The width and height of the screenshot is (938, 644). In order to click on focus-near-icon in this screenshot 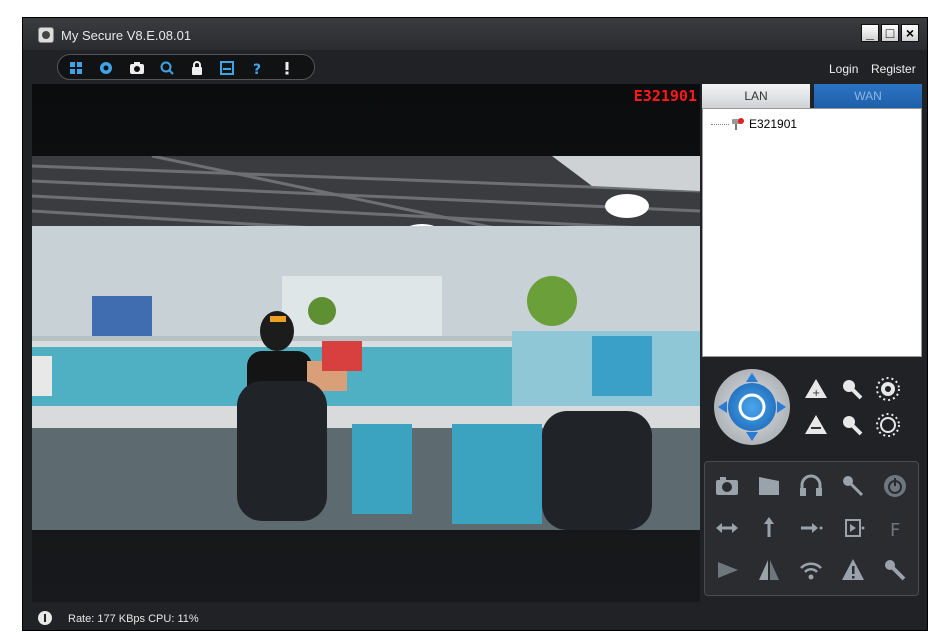, I will do `click(852, 389)`.